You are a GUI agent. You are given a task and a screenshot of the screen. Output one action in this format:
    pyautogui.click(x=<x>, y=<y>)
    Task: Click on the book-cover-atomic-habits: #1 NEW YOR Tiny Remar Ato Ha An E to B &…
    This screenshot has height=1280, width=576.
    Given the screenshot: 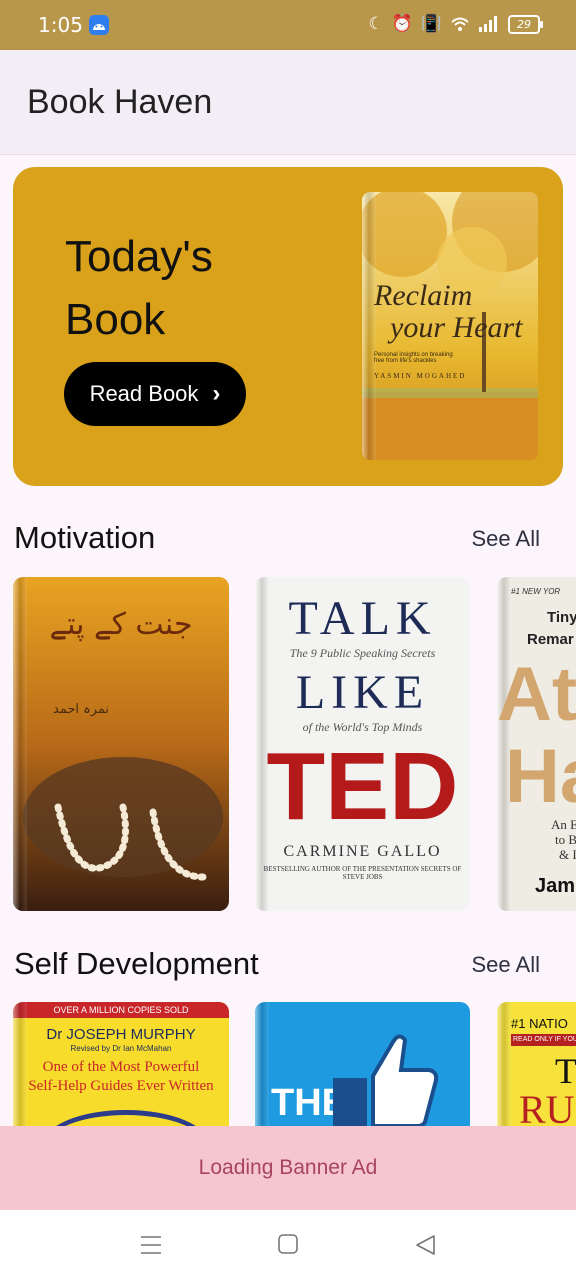 What is the action you would take?
    pyautogui.click(x=536, y=744)
    